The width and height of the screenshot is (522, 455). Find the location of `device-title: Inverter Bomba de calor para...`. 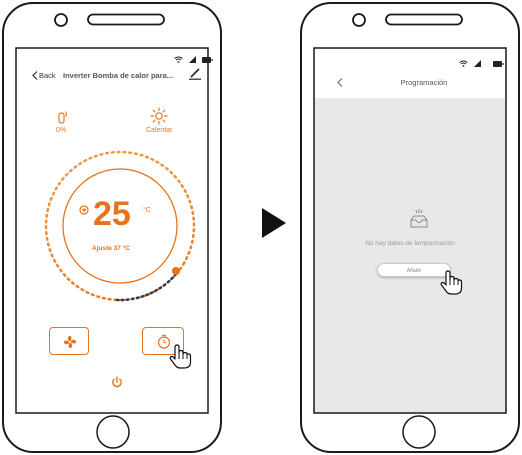

device-title: Inverter Bomba de calor para... is located at coordinates (118, 75).